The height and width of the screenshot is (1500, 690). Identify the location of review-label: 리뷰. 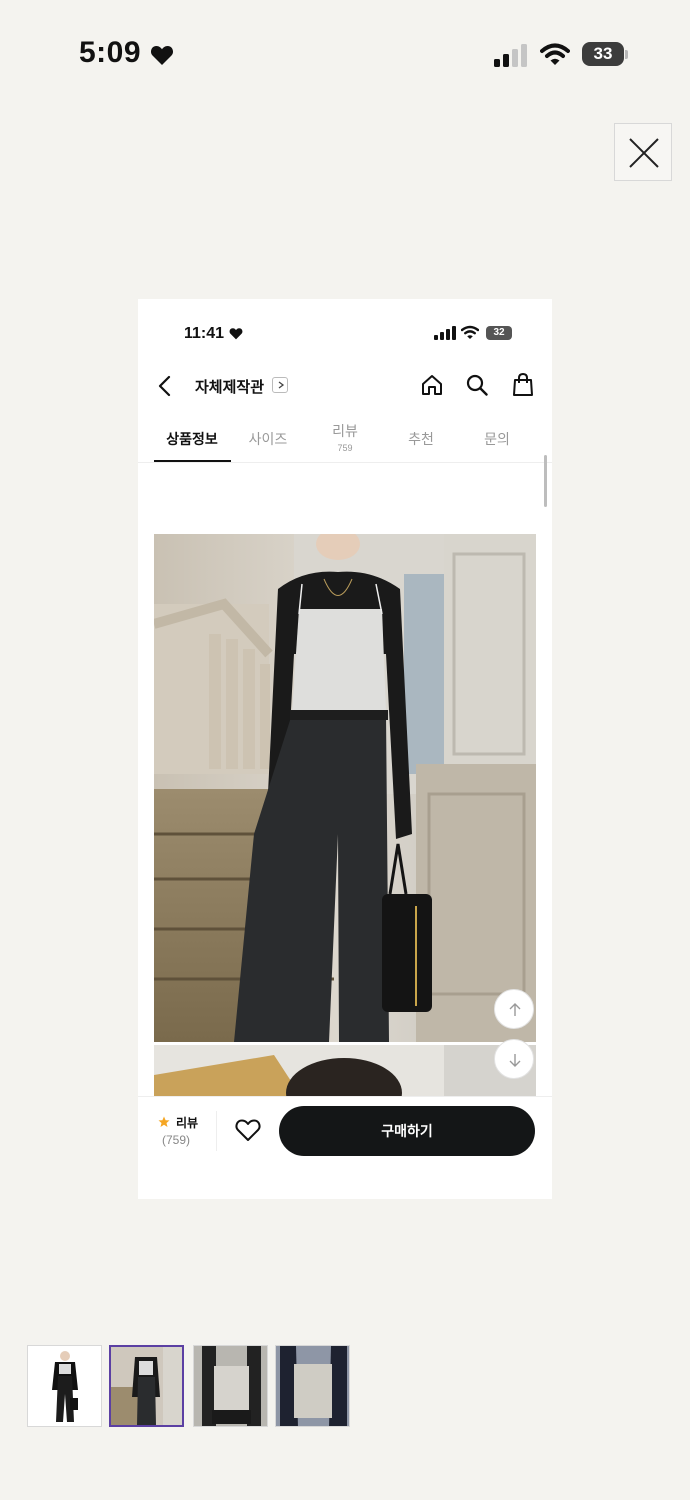
(187, 1122).